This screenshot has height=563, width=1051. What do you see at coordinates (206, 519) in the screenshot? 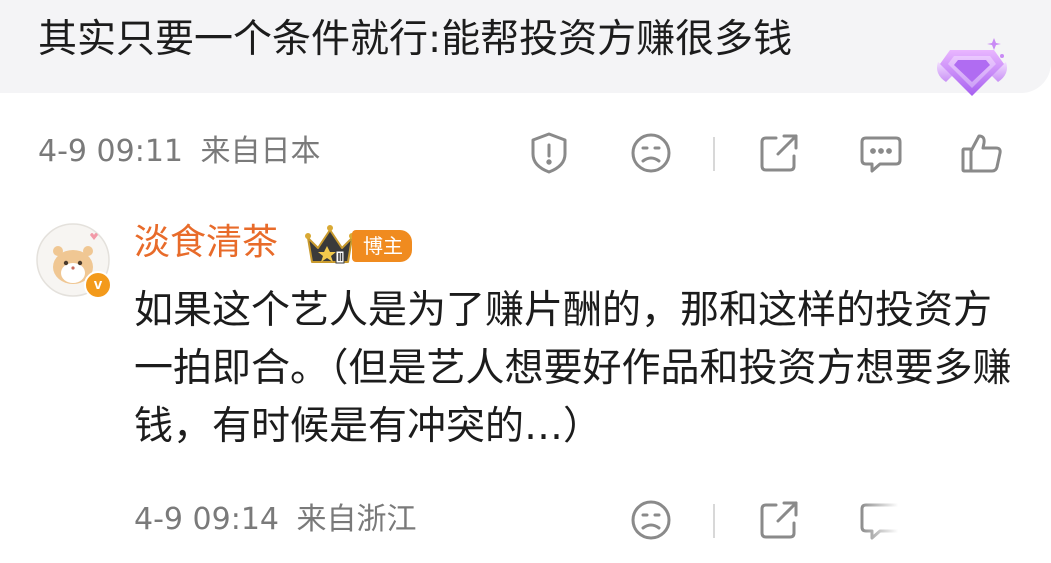
I see `reply-time: 4-9 09:14` at bounding box center [206, 519].